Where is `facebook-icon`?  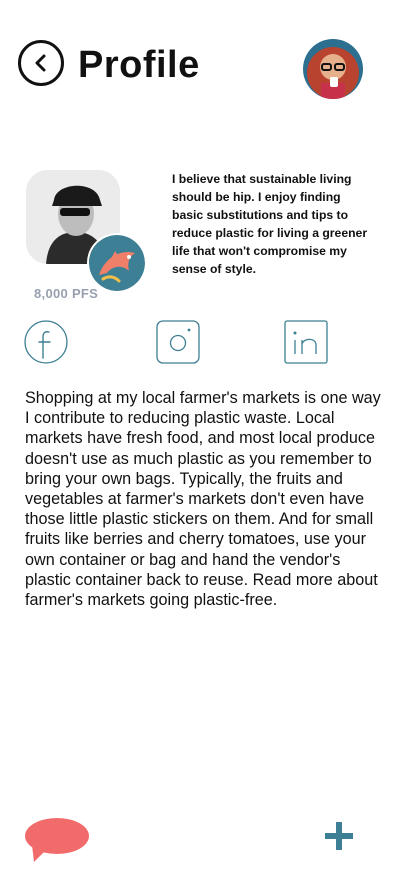 facebook-icon is located at coordinates (46, 342).